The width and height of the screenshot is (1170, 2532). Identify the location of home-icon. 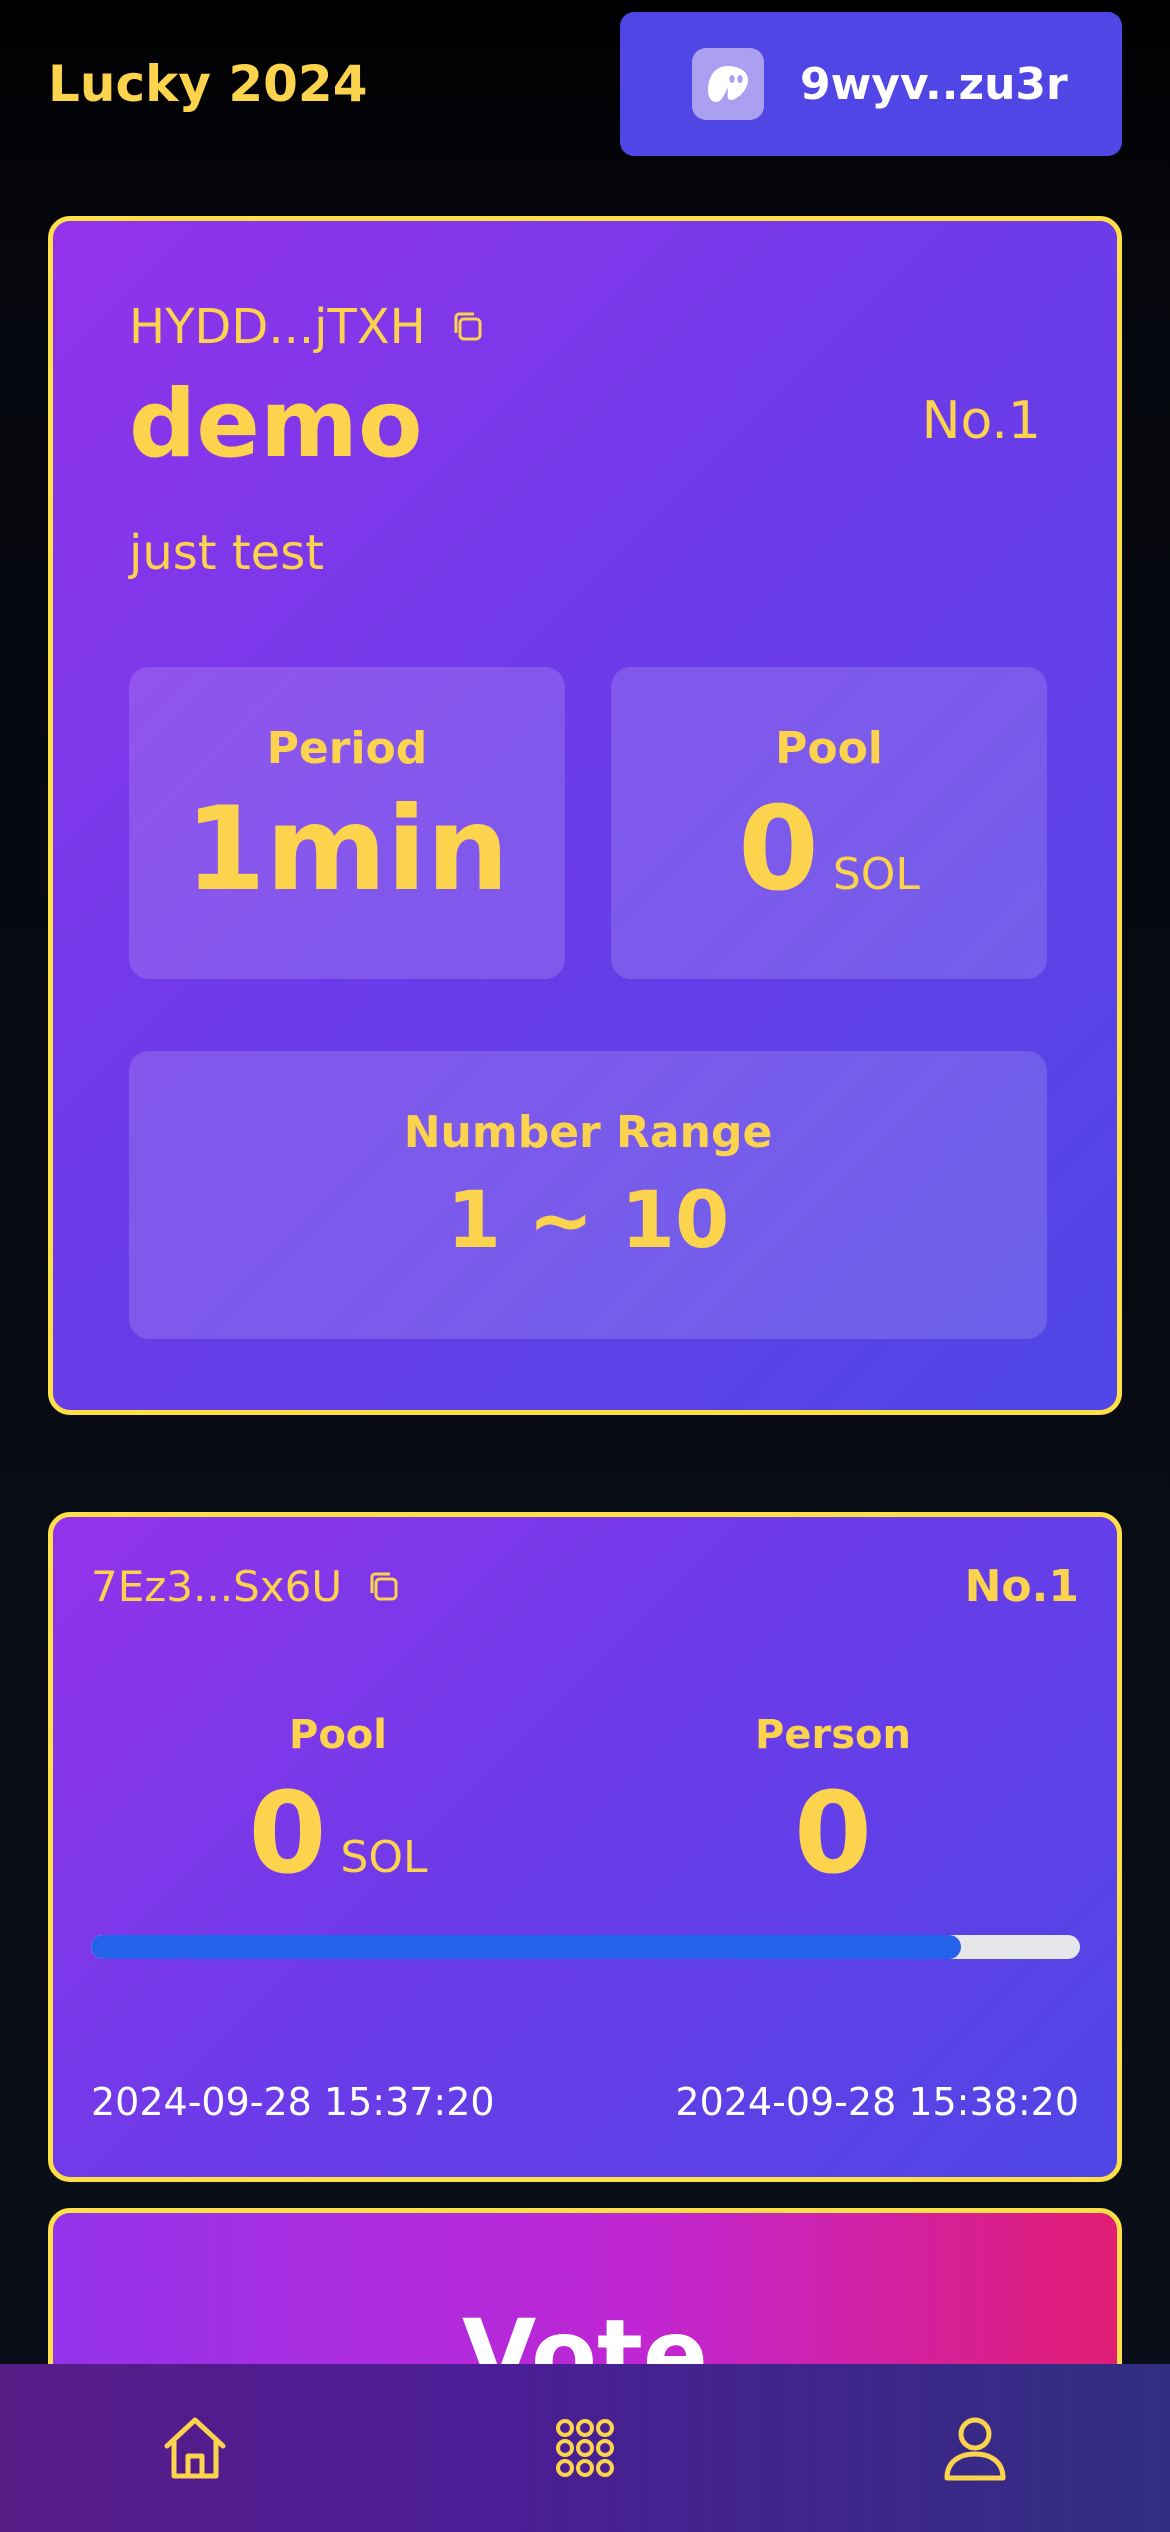
(195, 2448).